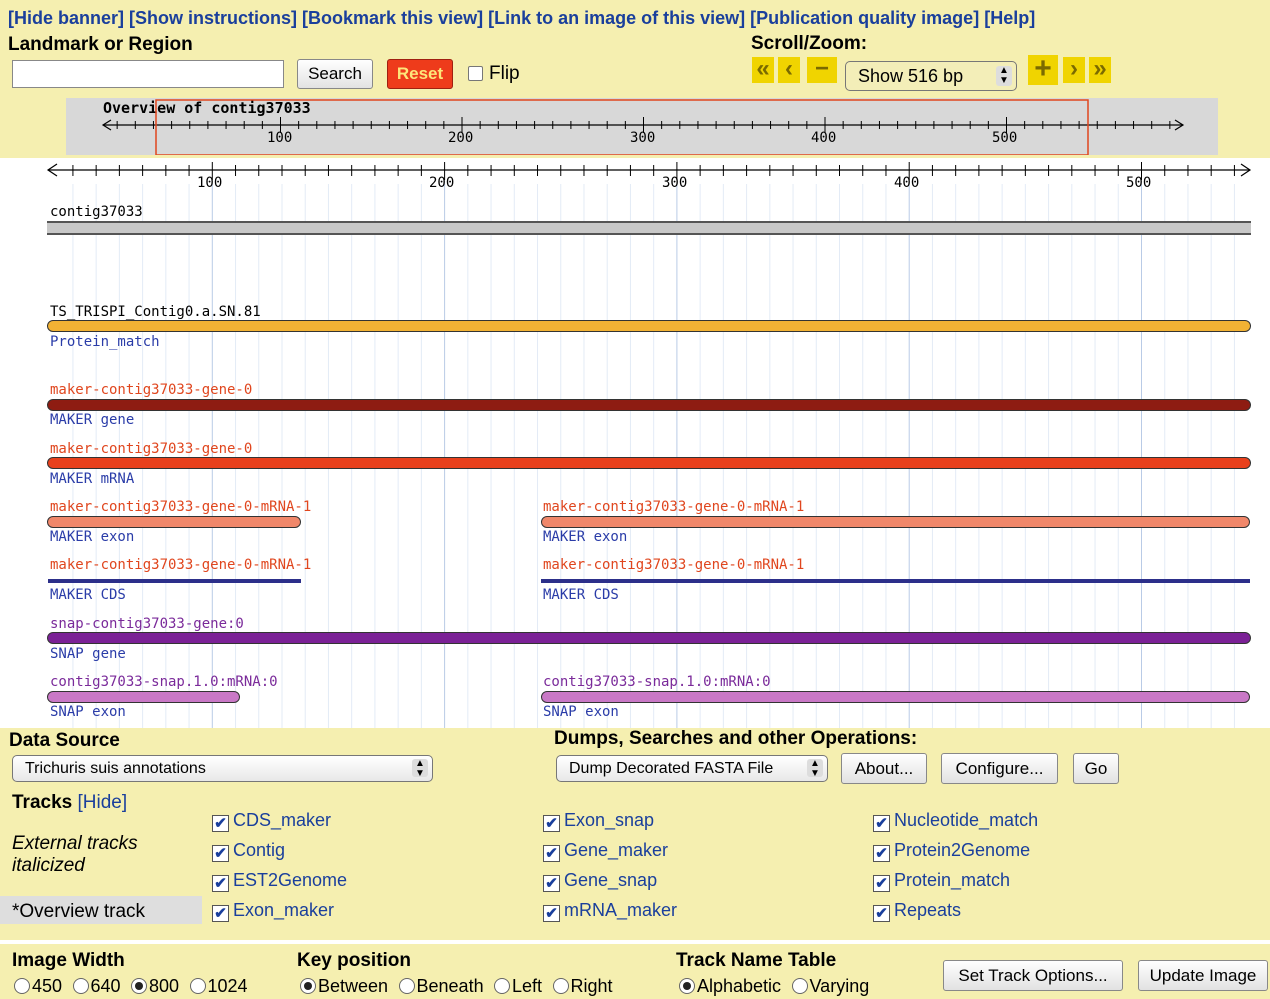 This screenshot has width=1270, height=999. I want to click on key-option-left: Left, so click(518, 986).